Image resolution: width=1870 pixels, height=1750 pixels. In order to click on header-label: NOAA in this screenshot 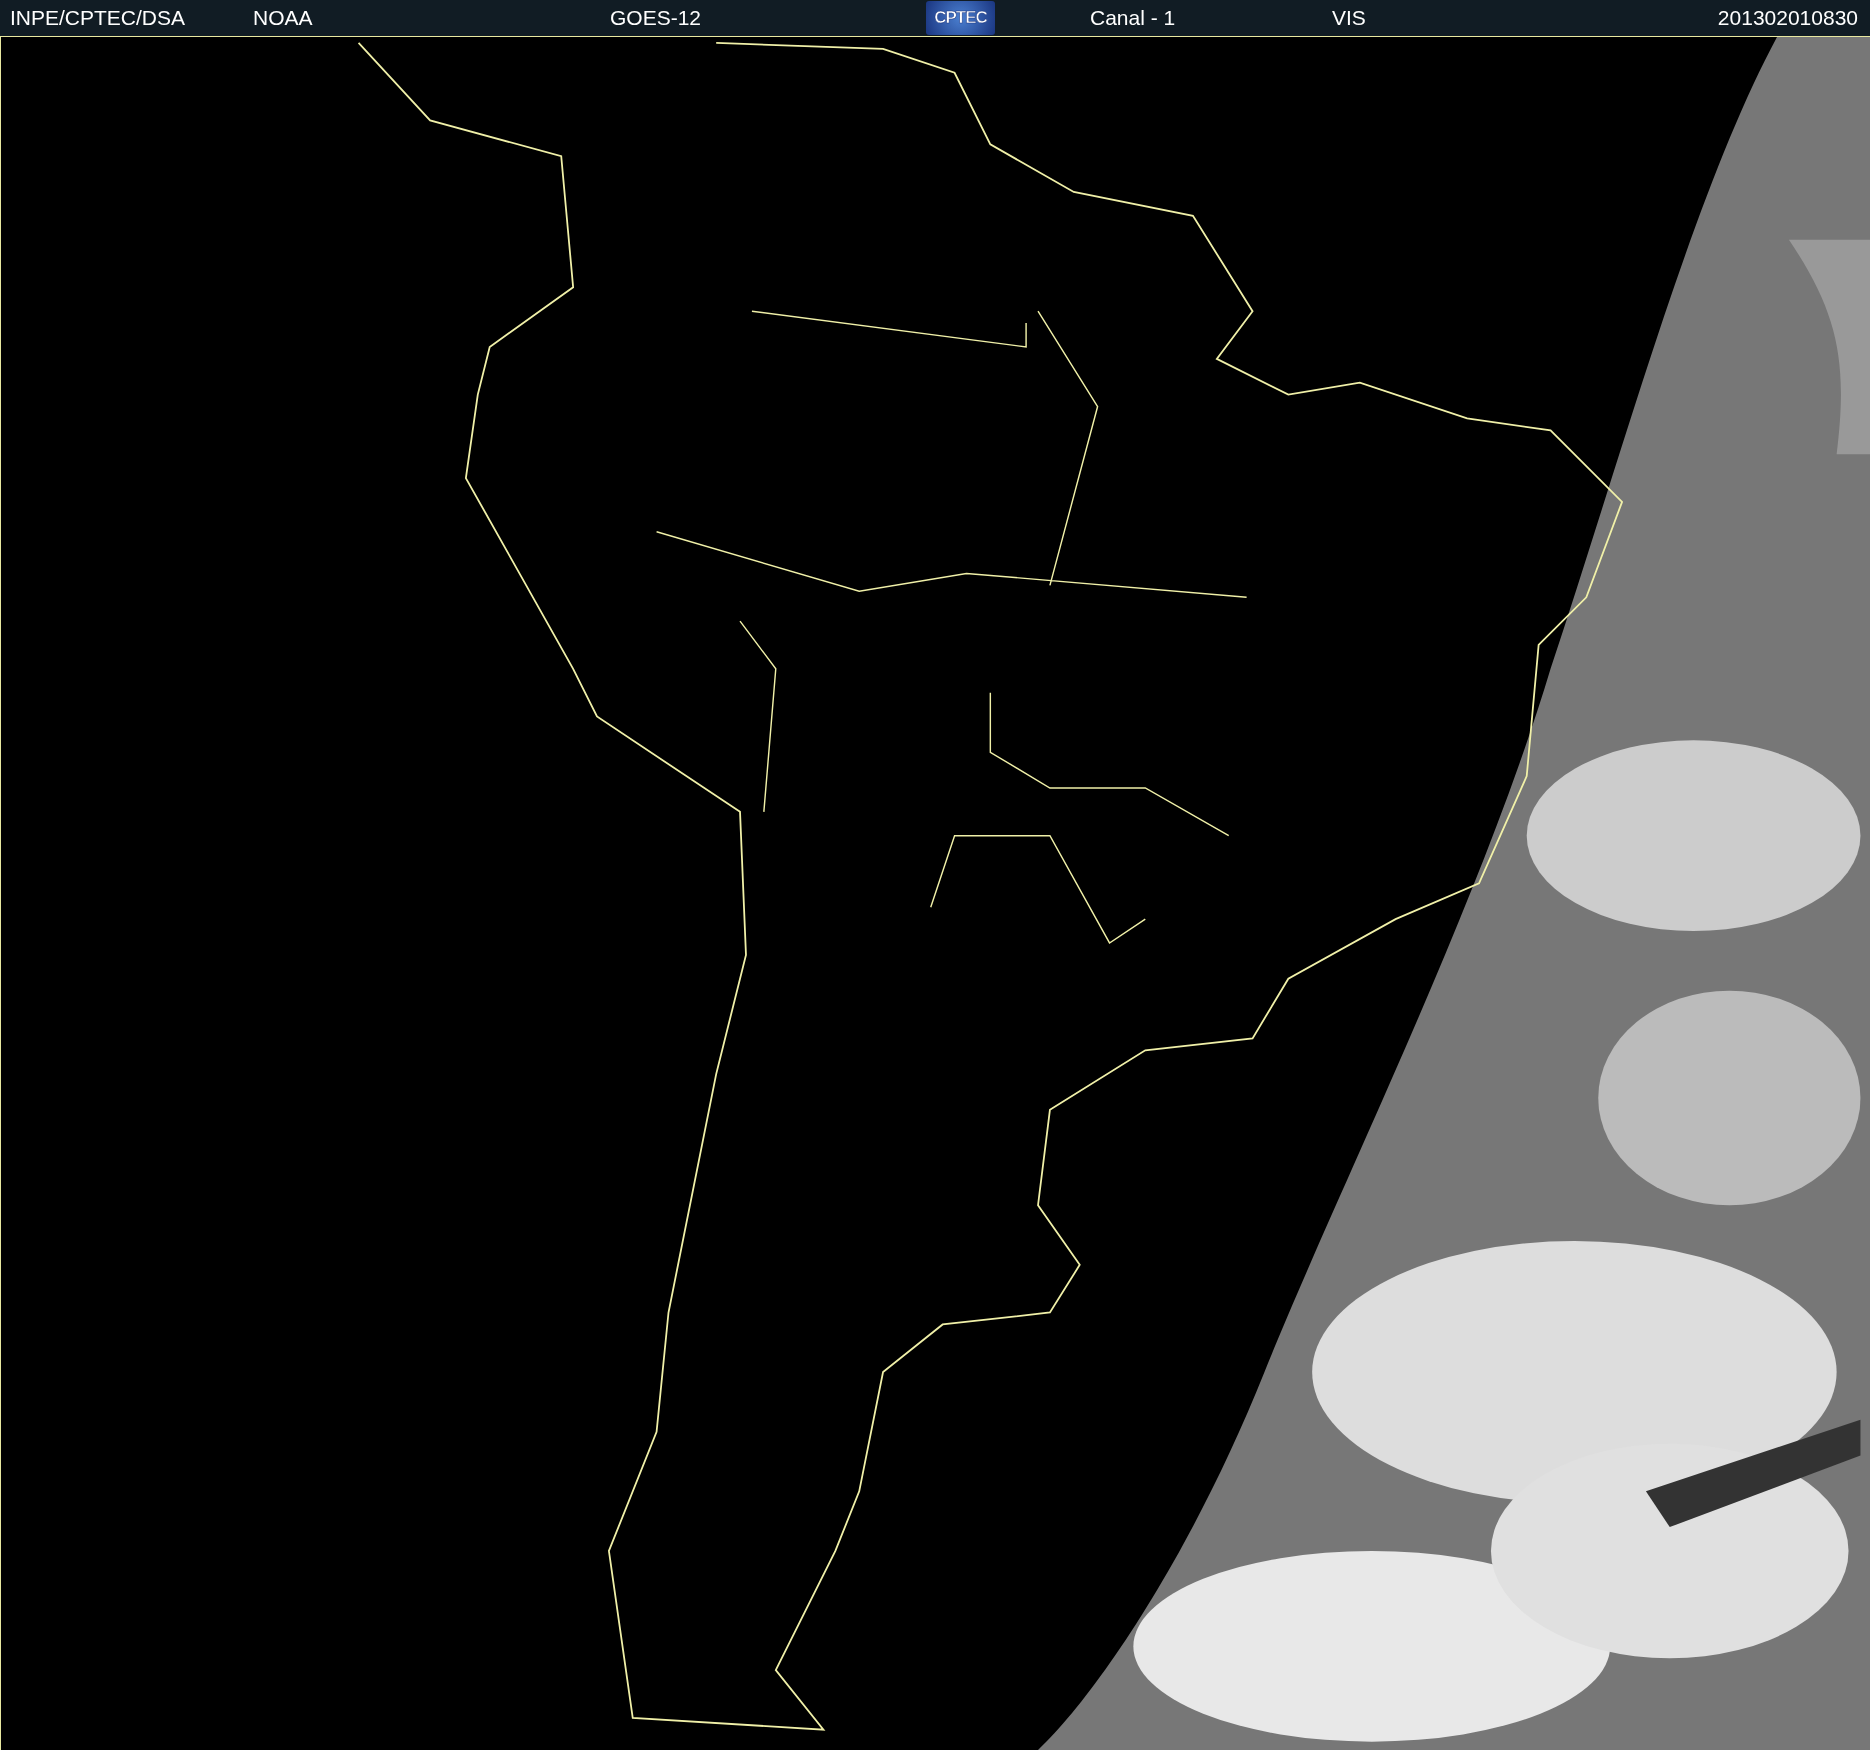, I will do `click(283, 18)`.